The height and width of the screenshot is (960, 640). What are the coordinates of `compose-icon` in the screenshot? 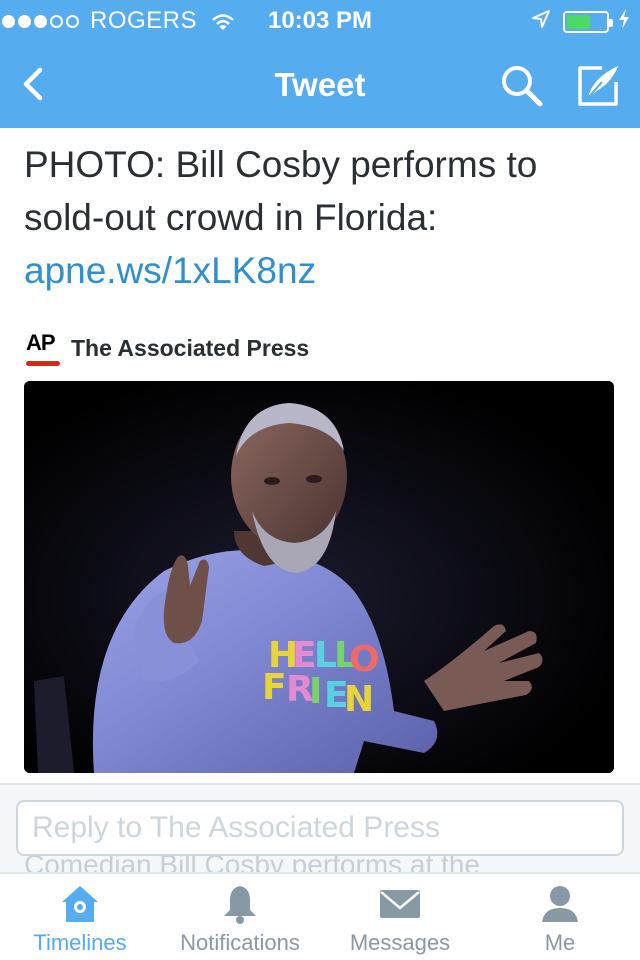 It's located at (598, 86).